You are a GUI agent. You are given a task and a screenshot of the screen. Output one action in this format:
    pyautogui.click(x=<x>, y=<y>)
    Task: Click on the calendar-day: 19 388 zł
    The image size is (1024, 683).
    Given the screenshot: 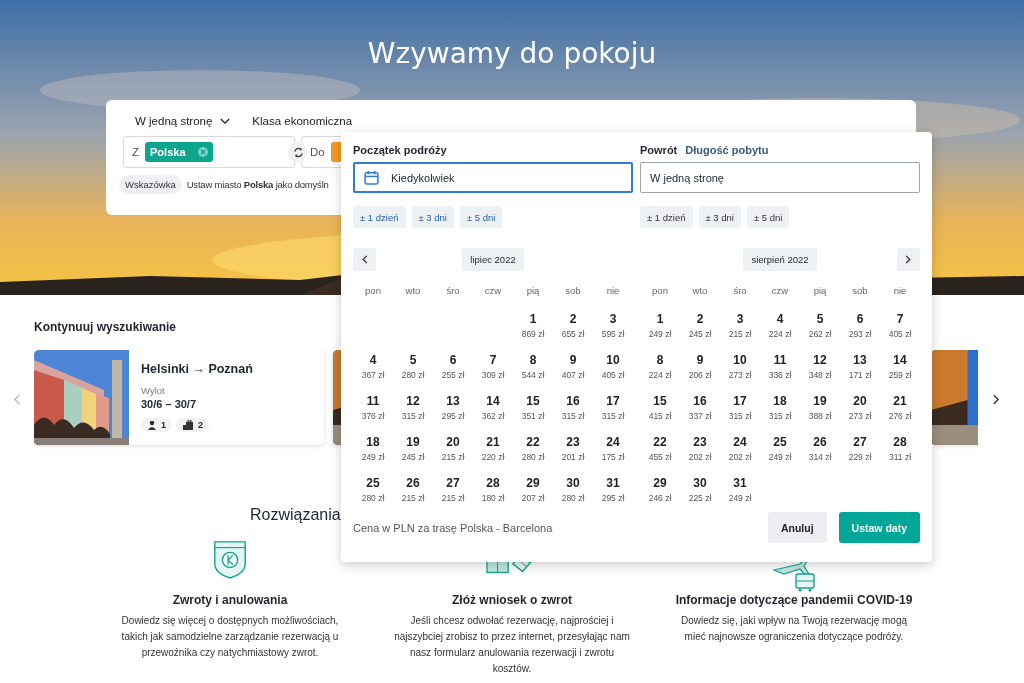 What is the action you would take?
    pyautogui.click(x=820, y=411)
    